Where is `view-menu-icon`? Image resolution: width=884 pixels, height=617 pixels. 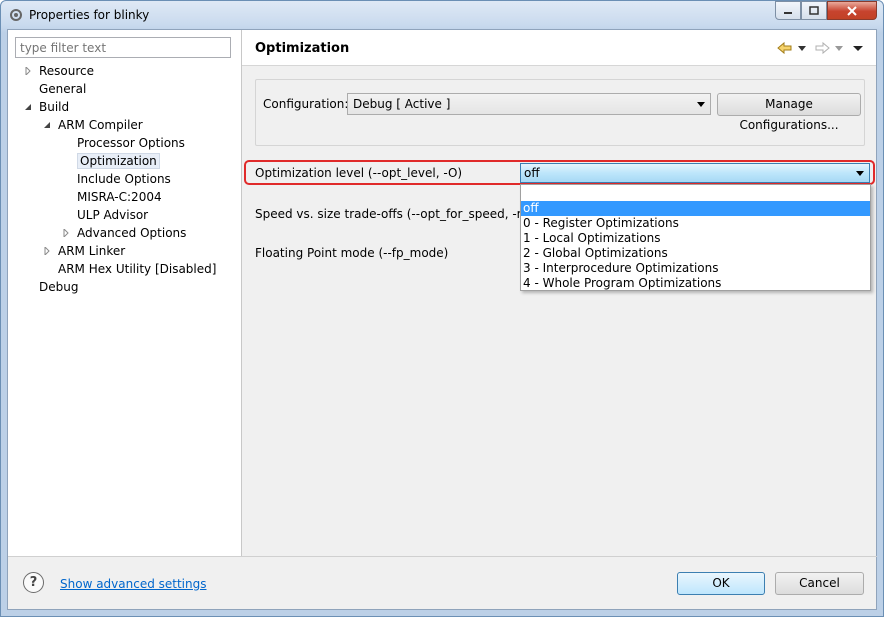
view-menu-icon is located at coordinates (858, 48).